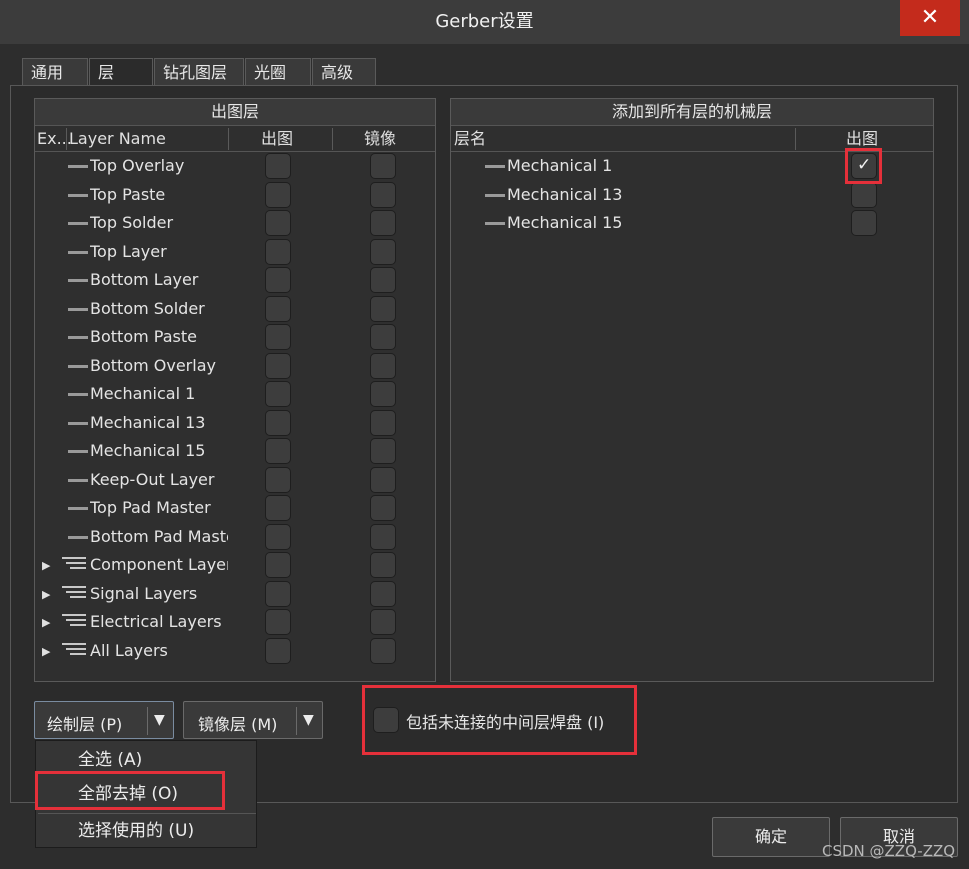 This screenshot has width=969, height=869. Describe the element at coordinates (148, 422) in the screenshot. I see `layer-name: Mechanical 13` at that location.